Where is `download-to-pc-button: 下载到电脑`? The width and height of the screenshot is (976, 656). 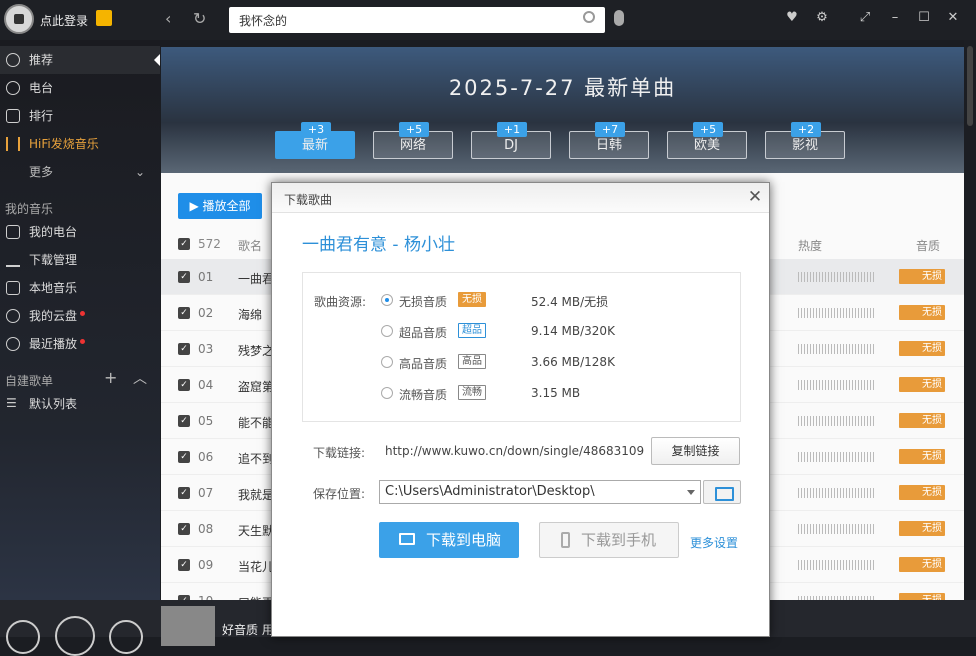 download-to-pc-button: 下载到电脑 is located at coordinates (449, 540).